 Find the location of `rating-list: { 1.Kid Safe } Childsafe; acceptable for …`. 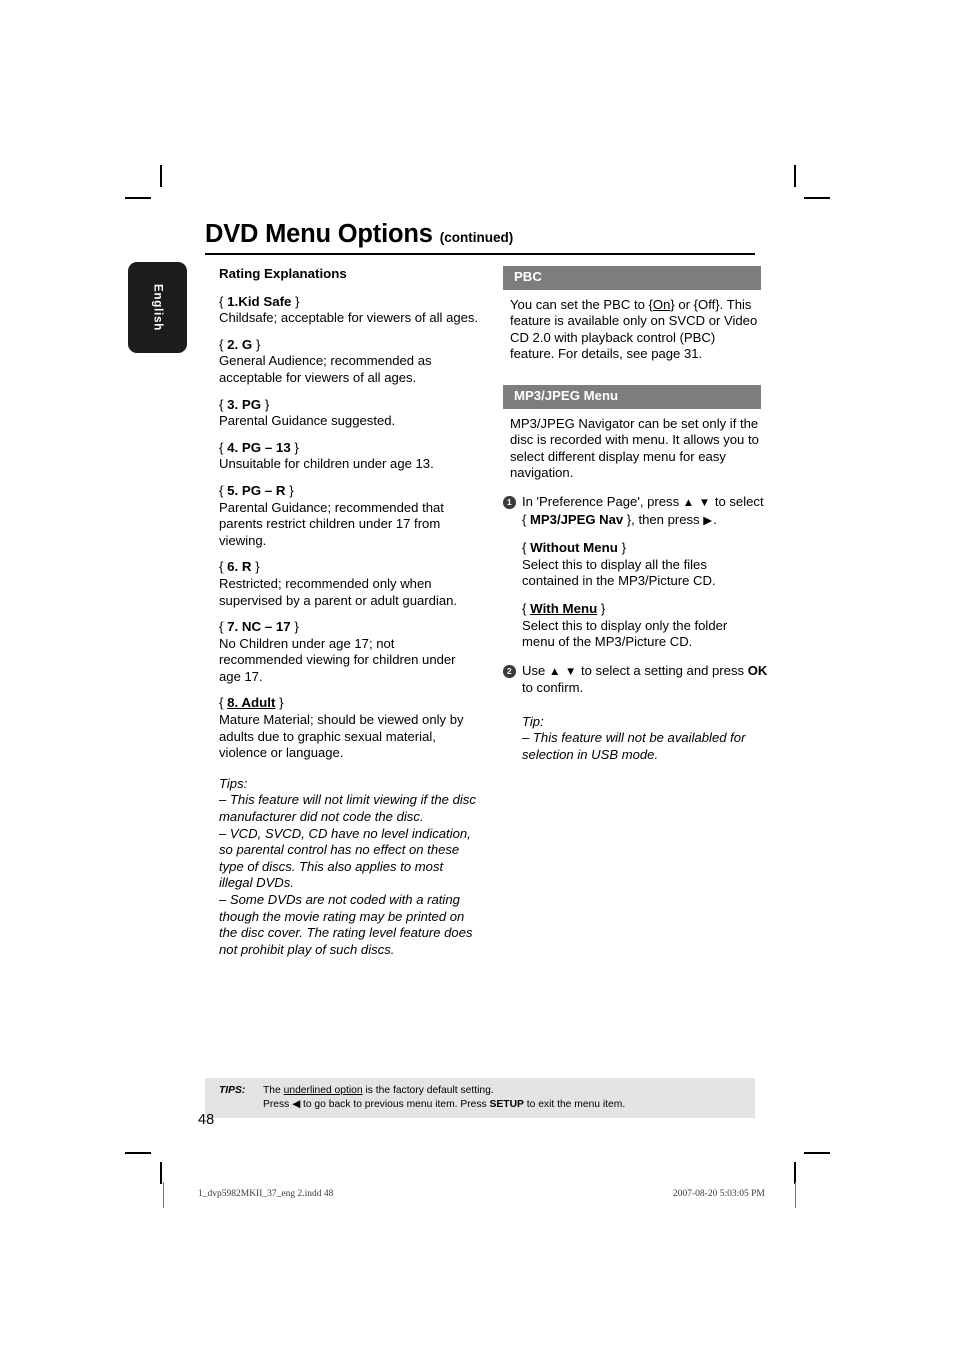

rating-list: { 1.Kid Safe } Childsafe; acceptable for … is located at coordinates (349, 528).